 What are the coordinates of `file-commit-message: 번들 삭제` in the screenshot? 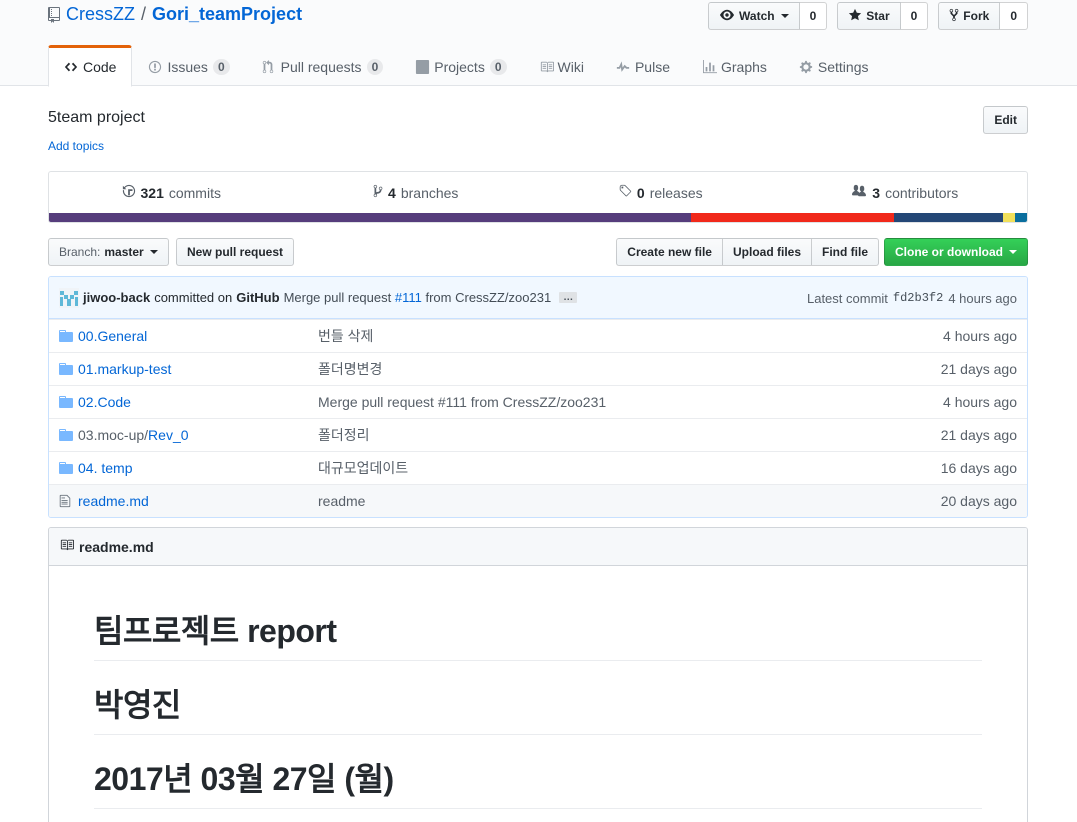 It's located at (592, 336).